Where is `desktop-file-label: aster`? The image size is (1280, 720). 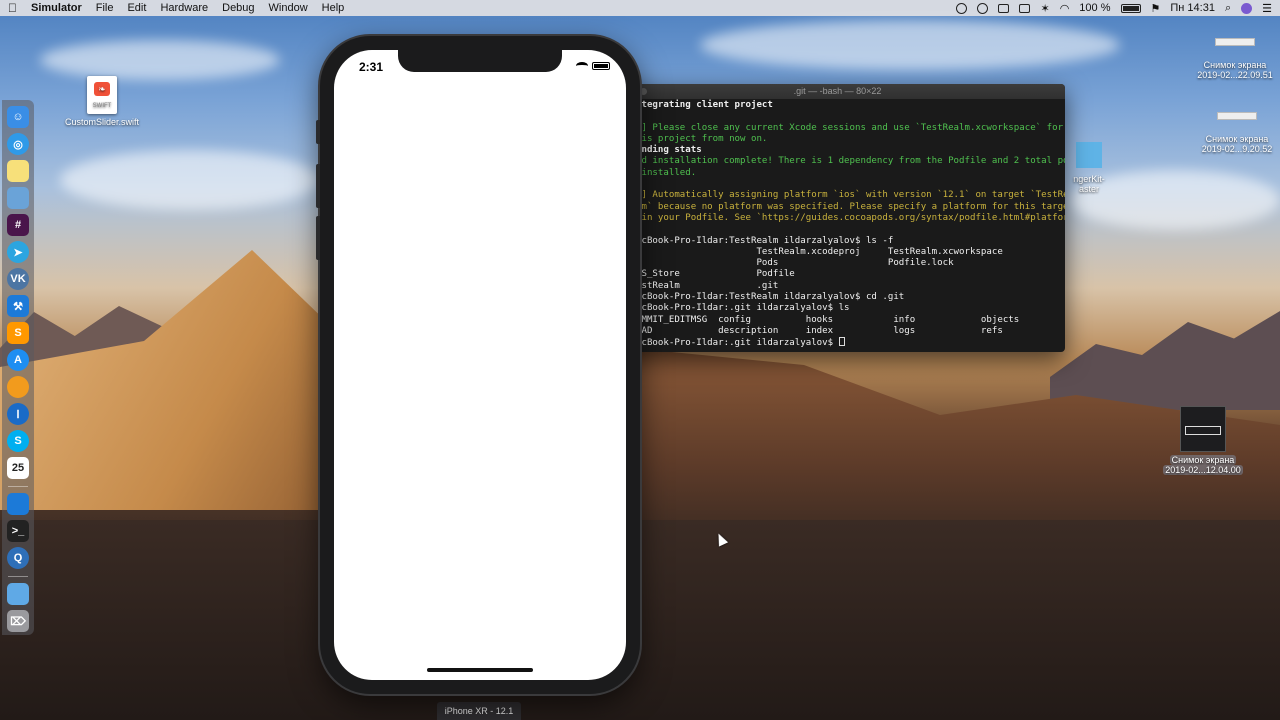
desktop-file-label: aster is located at coordinates (1088, 189).